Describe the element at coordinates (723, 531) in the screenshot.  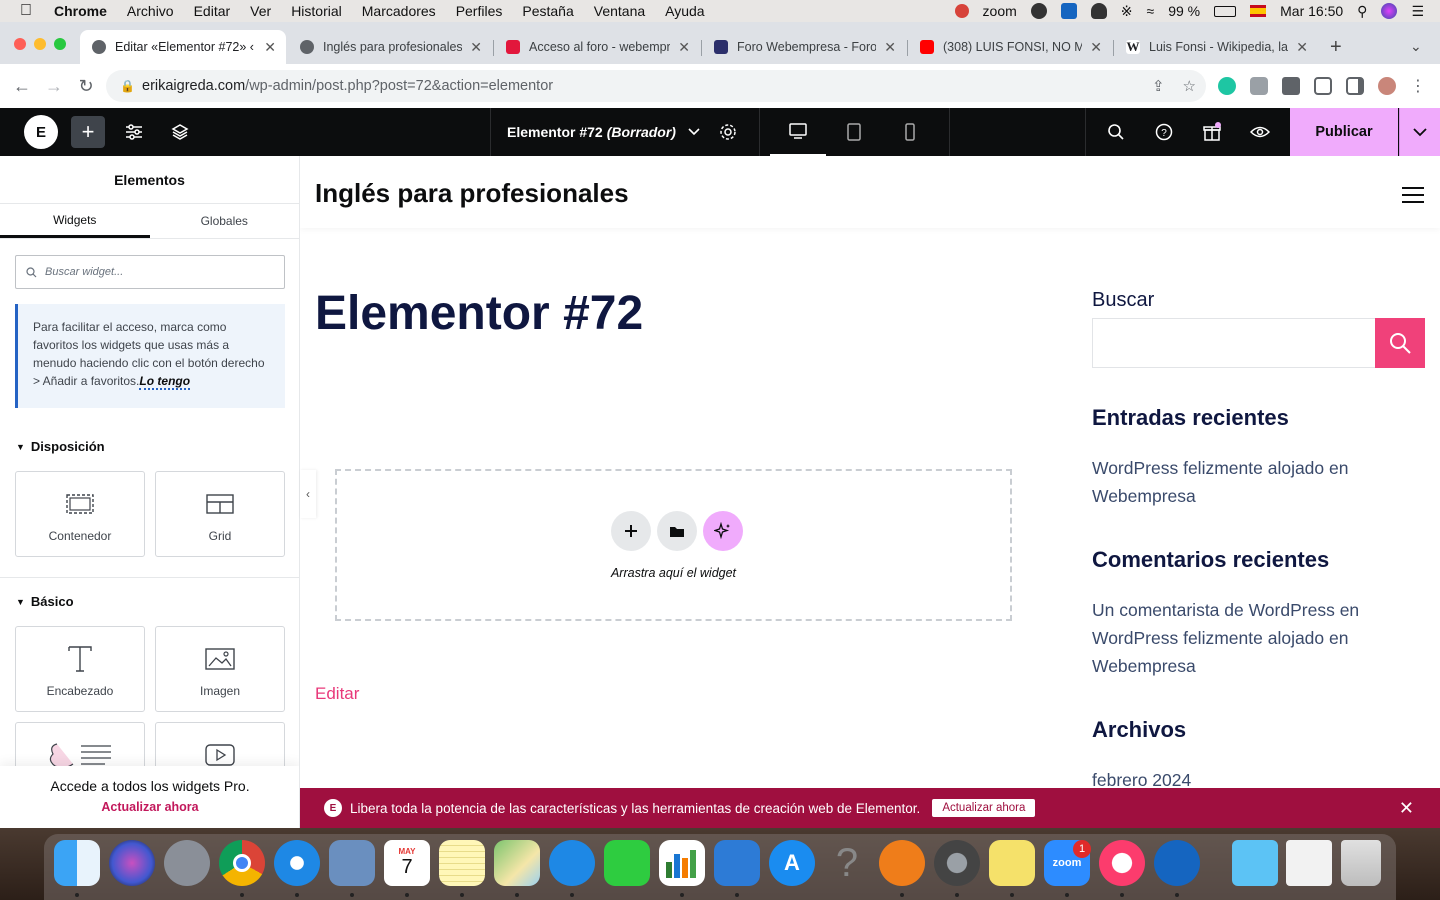
I see `ai-sparkle-icon` at that location.